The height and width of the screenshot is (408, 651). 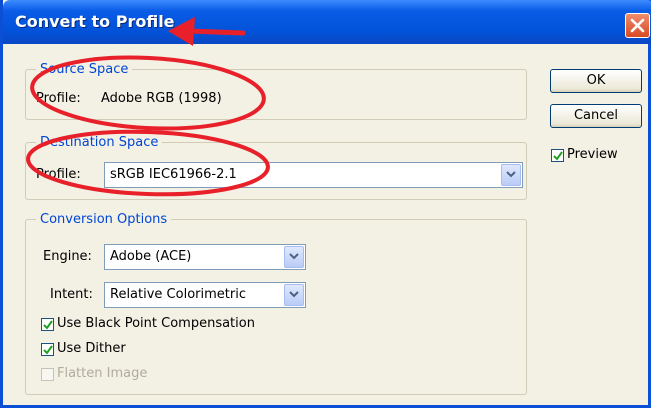 What do you see at coordinates (637, 25) in the screenshot?
I see `close-button` at bounding box center [637, 25].